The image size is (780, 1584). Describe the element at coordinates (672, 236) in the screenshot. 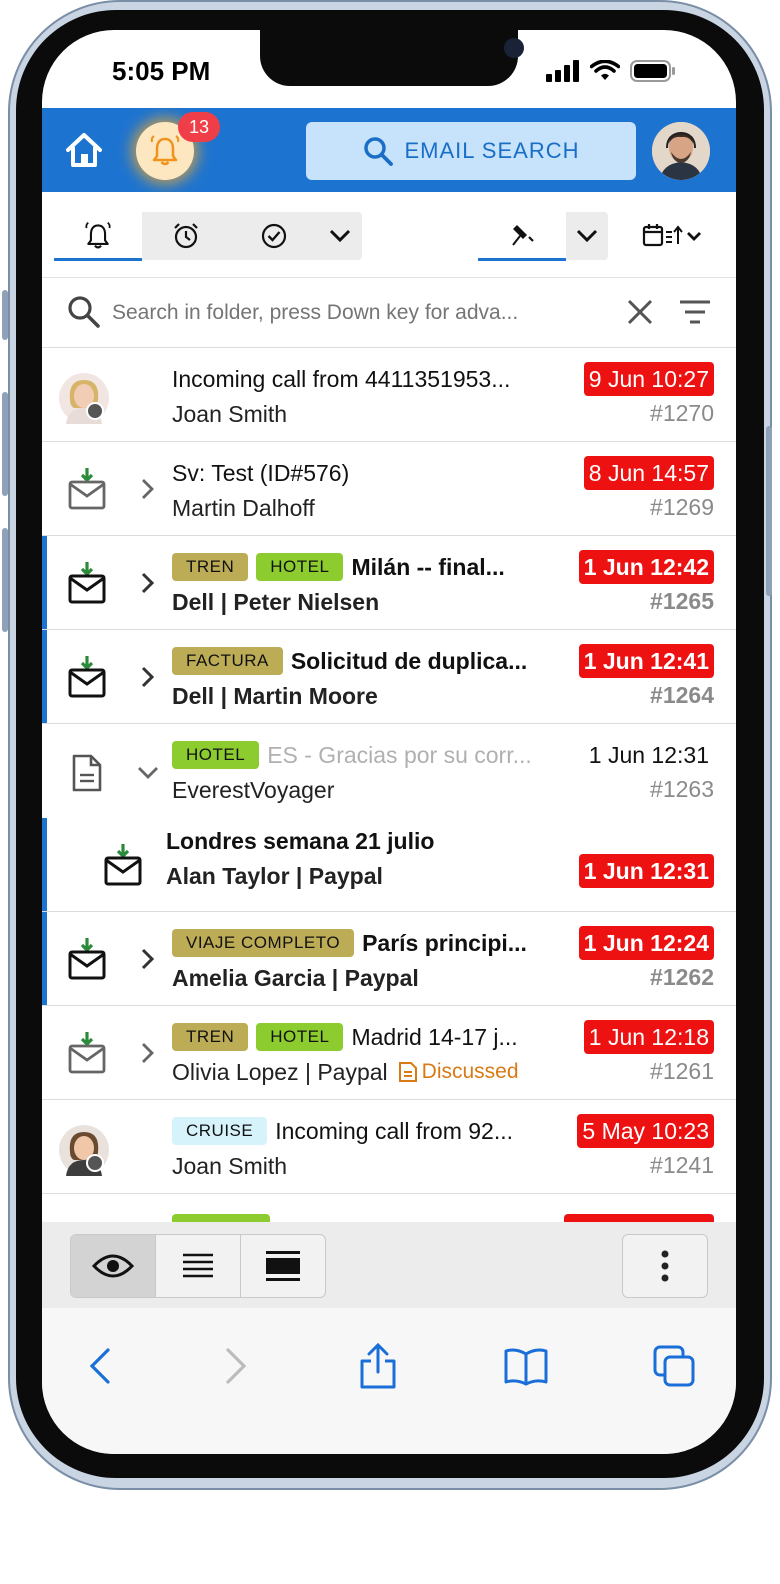

I see `sort-by-date-button` at that location.